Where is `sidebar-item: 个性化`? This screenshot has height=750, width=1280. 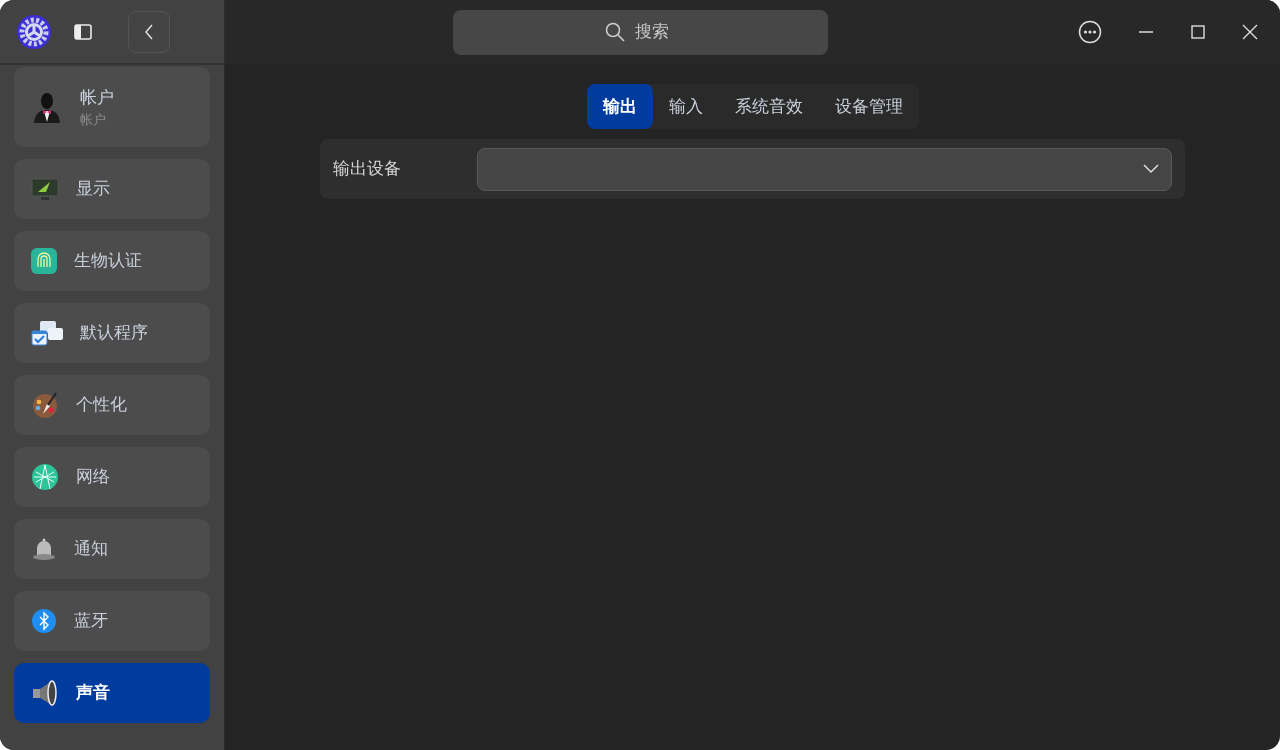
sidebar-item: 个性化 is located at coordinates (112, 405).